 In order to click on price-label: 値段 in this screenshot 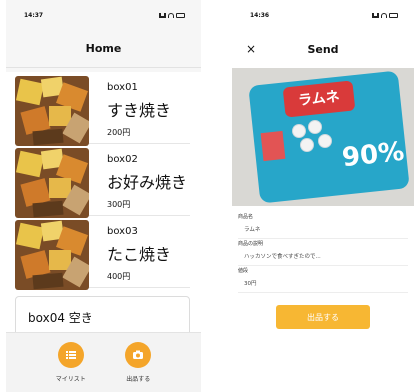, I will do `click(243, 271)`.